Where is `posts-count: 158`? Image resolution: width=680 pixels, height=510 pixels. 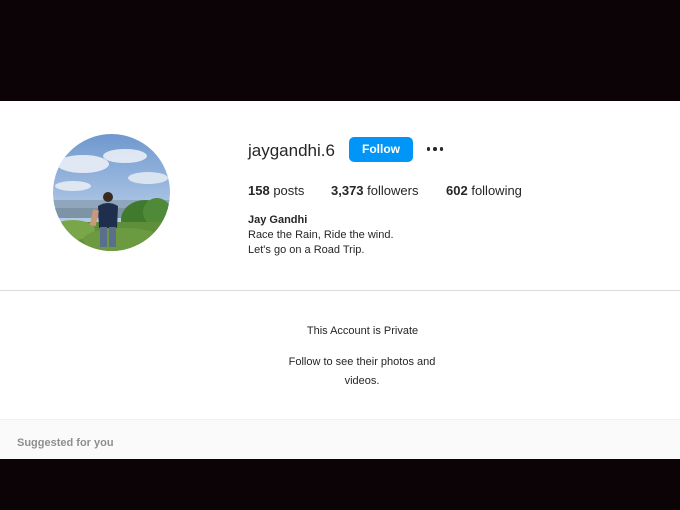
posts-count: 158 is located at coordinates (259, 190).